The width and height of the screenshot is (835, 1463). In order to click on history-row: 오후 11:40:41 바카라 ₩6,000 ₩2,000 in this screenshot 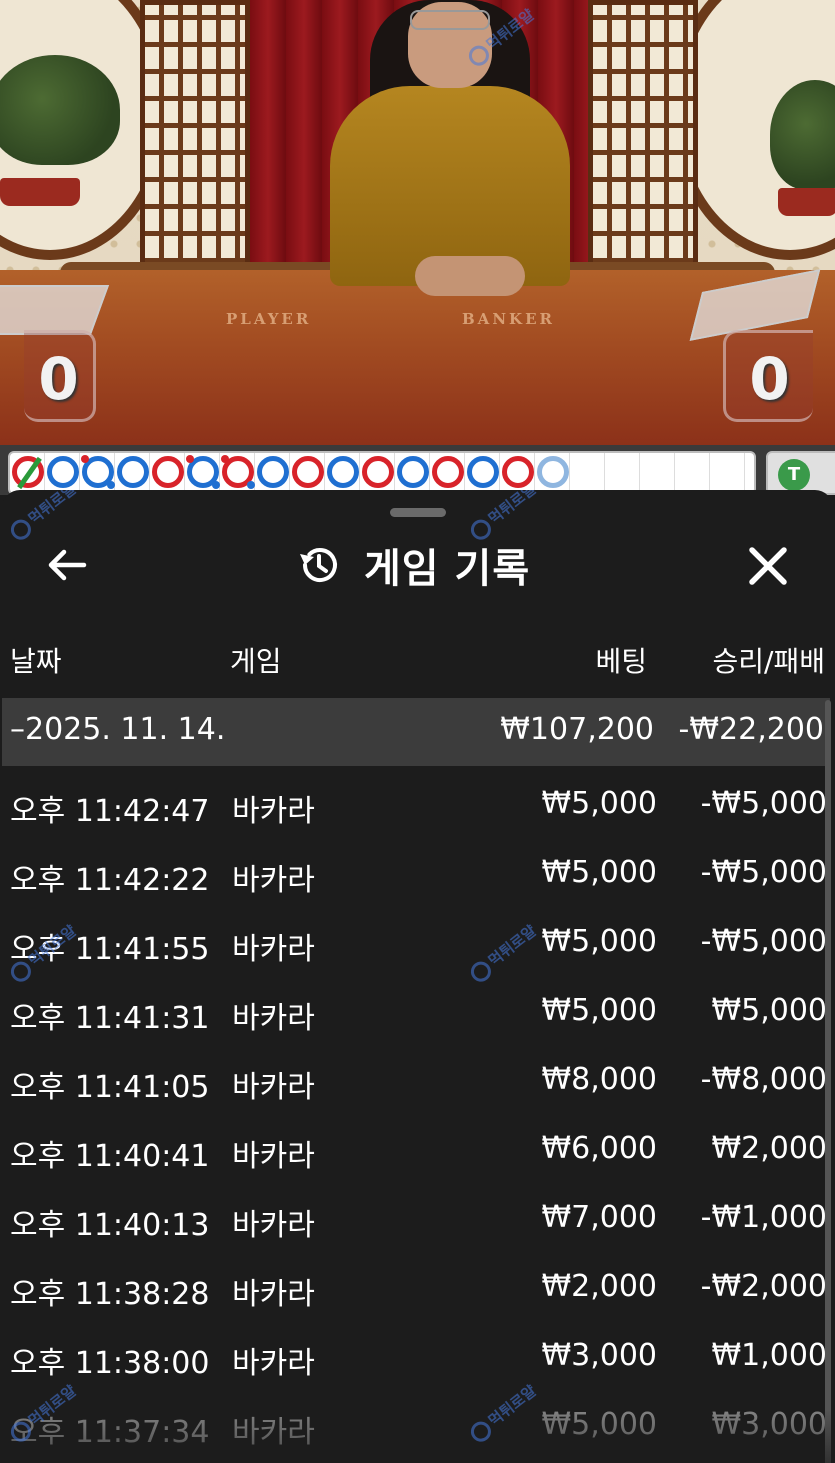, I will do `click(417, 1151)`.